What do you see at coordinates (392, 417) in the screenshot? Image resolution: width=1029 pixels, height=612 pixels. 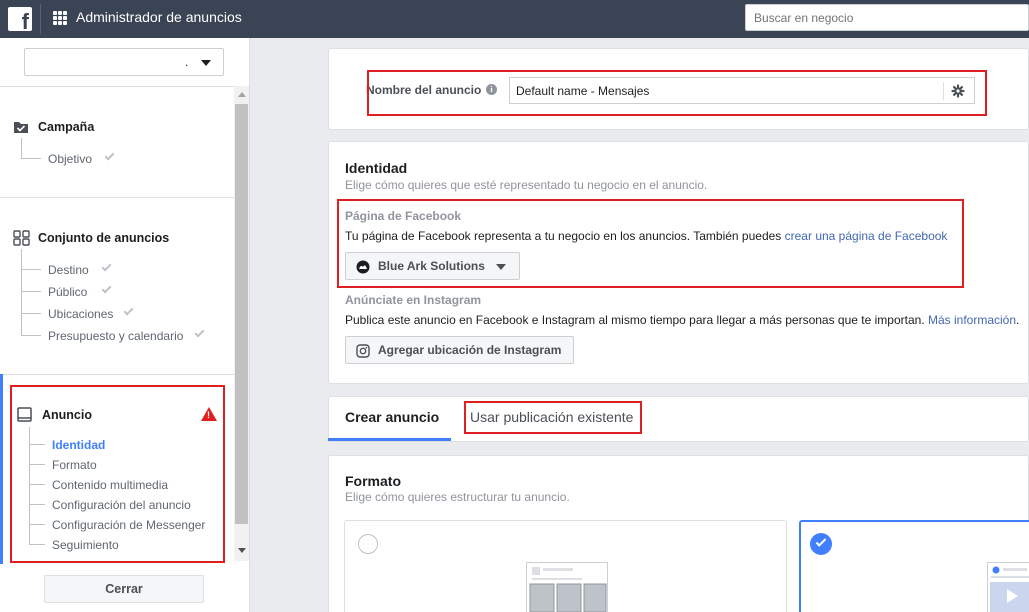 I see `tab-create-ad: Crear anuncio` at bounding box center [392, 417].